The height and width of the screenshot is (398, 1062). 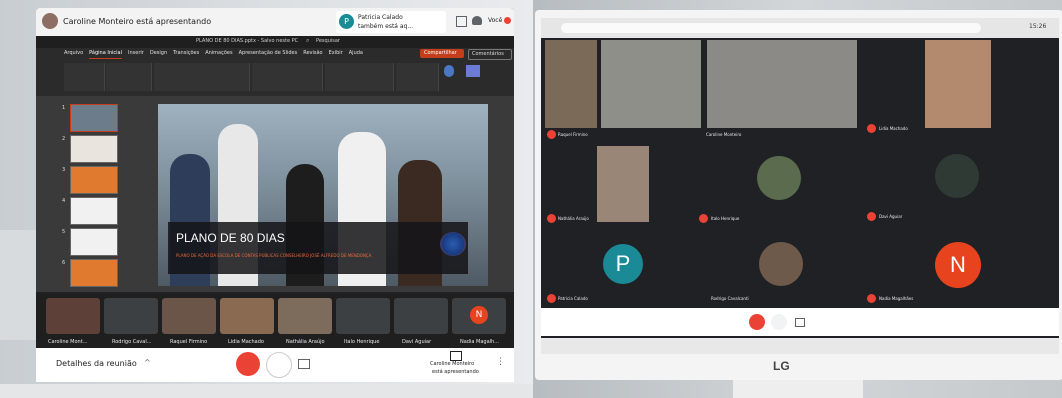 What do you see at coordinates (312, 54) in the screenshot?
I see `ppt-tab-revisao: Revisão` at bounding box center [312, 54].